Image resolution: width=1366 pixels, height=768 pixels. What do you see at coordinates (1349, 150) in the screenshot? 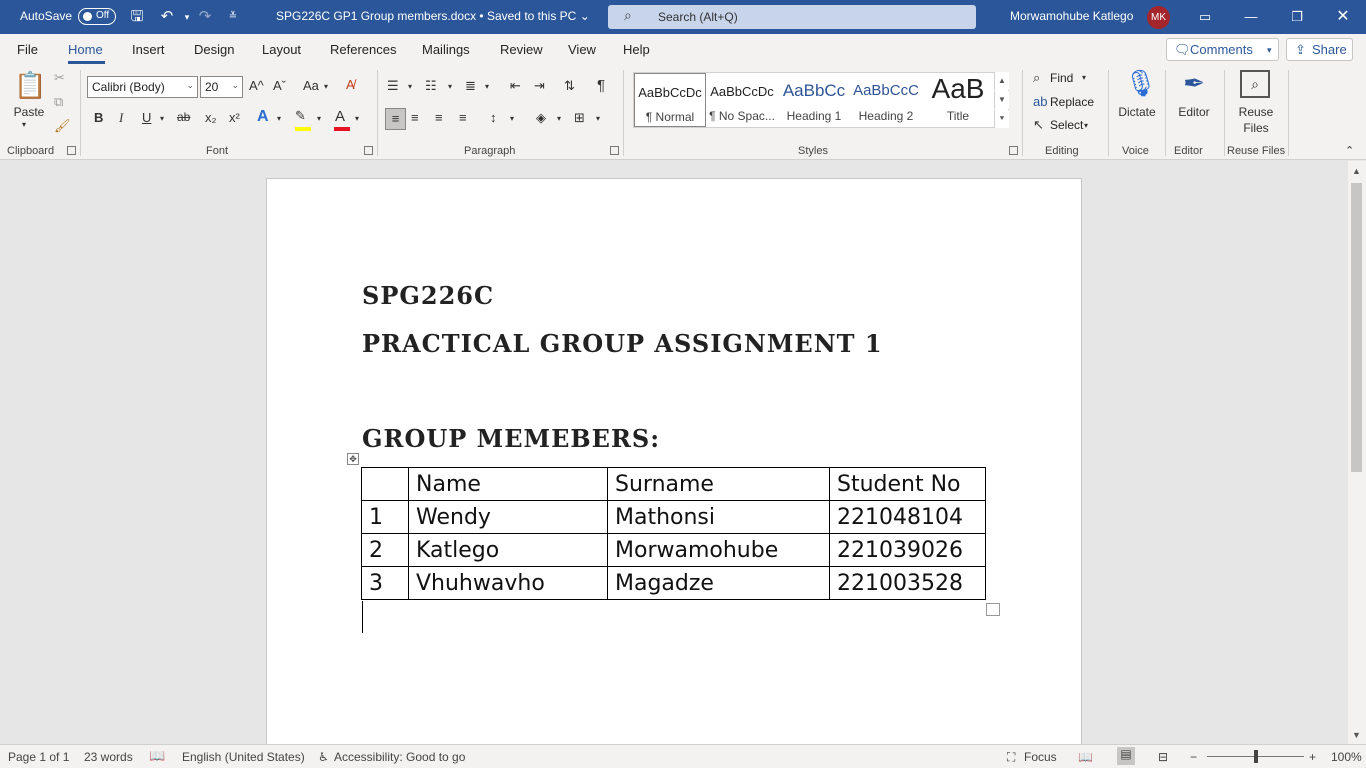
I see `collapse-ribbon-icon: ⌃` at bounding box center [1349, 150].